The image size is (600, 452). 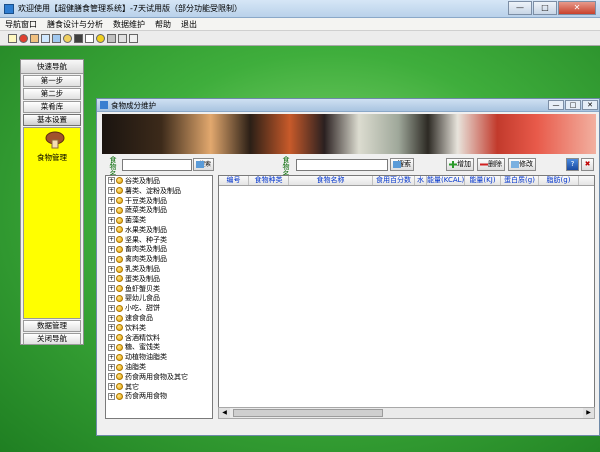 What do you see at coordinates (122, 38) in the screenshot?
I see `print-icon` at bounding box center [122, 38].